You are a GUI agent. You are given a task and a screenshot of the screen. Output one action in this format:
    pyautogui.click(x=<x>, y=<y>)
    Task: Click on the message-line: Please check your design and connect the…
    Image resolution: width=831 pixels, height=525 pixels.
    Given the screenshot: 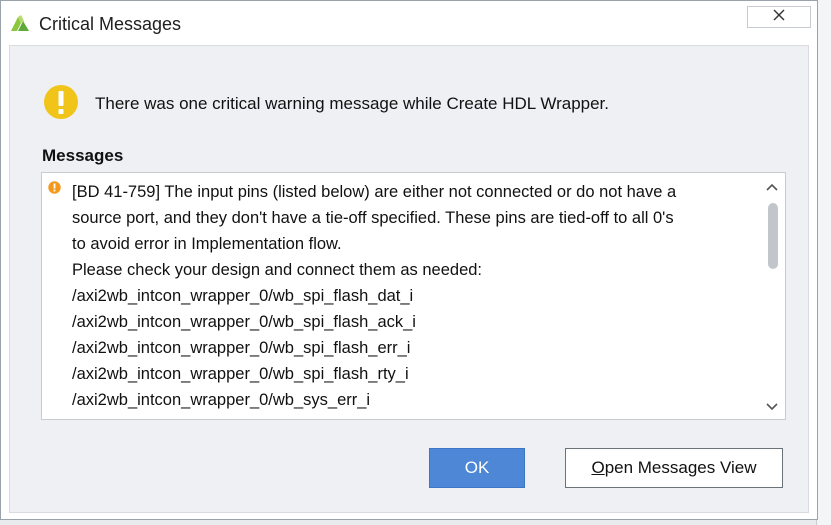 What is the action you would take?
    pyautogui.click(x=277, y=270)
    